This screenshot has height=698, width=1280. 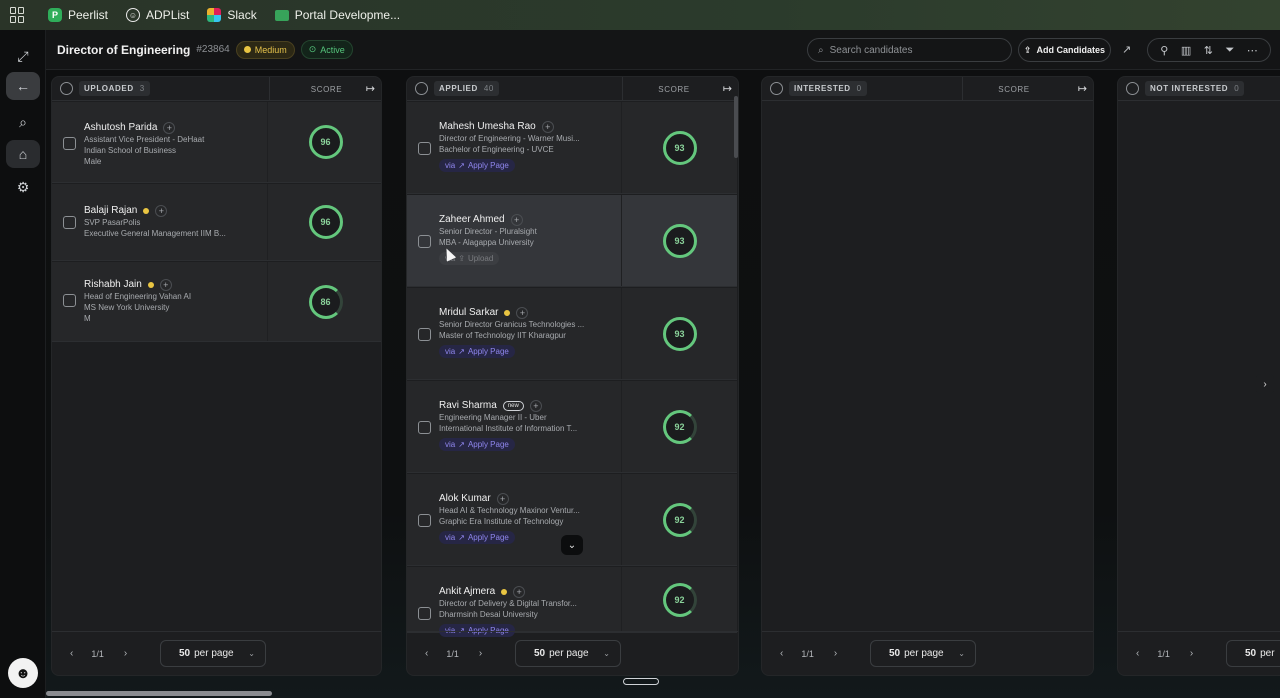 I want to click on search-candidates-input: ⌕ Search candidates, so click(x=909, y=50).